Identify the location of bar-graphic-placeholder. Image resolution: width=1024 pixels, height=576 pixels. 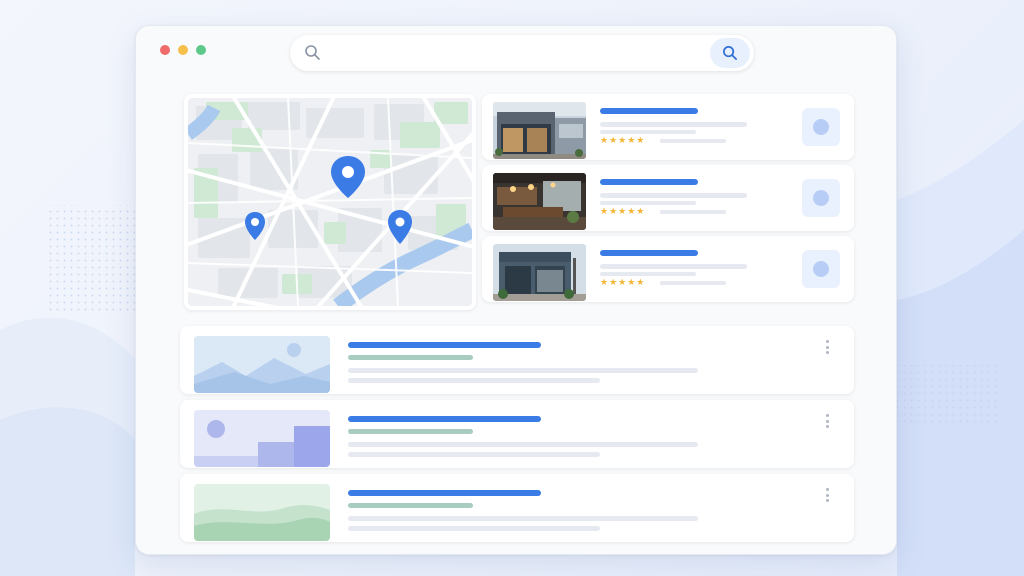
(262, 438).